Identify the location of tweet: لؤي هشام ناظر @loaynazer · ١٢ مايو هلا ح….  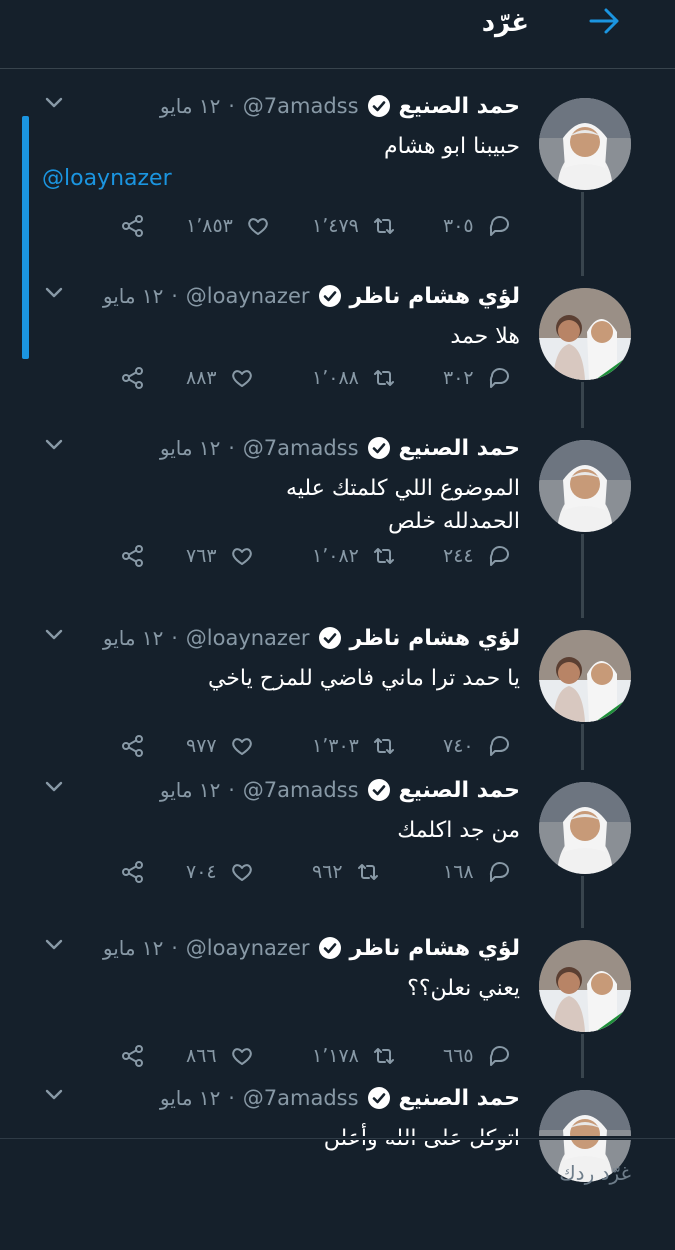
(337, 363).